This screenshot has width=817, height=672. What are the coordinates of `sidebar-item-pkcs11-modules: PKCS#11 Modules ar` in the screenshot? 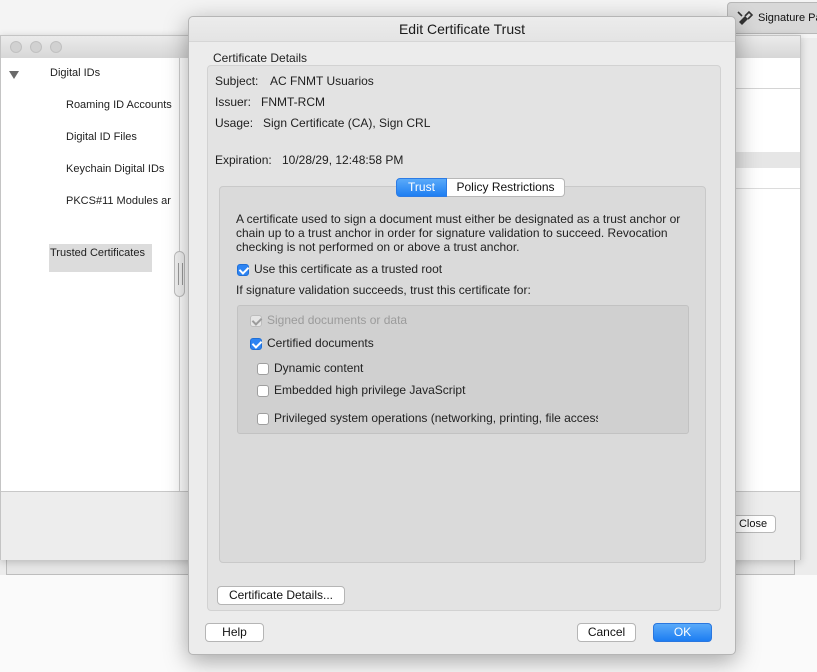 It's located at (119, 201).